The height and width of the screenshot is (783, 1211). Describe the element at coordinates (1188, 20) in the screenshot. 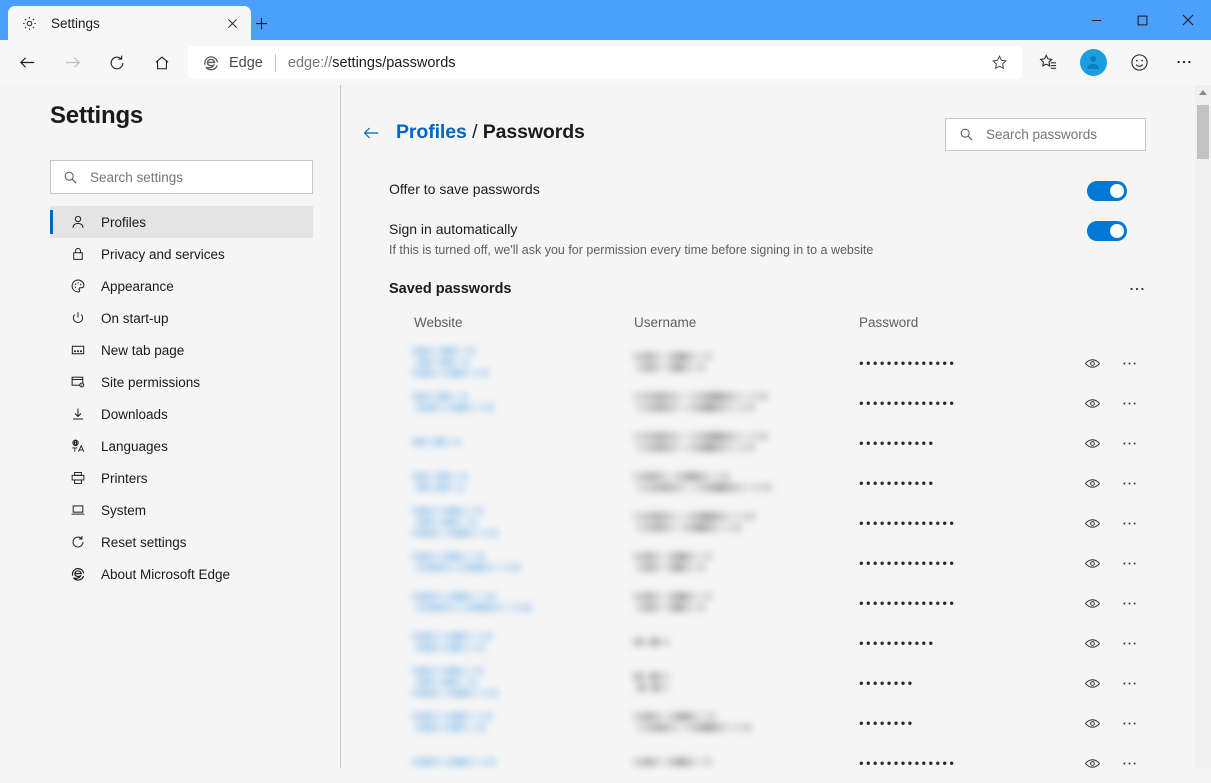

I see `close-window-button` at that location.